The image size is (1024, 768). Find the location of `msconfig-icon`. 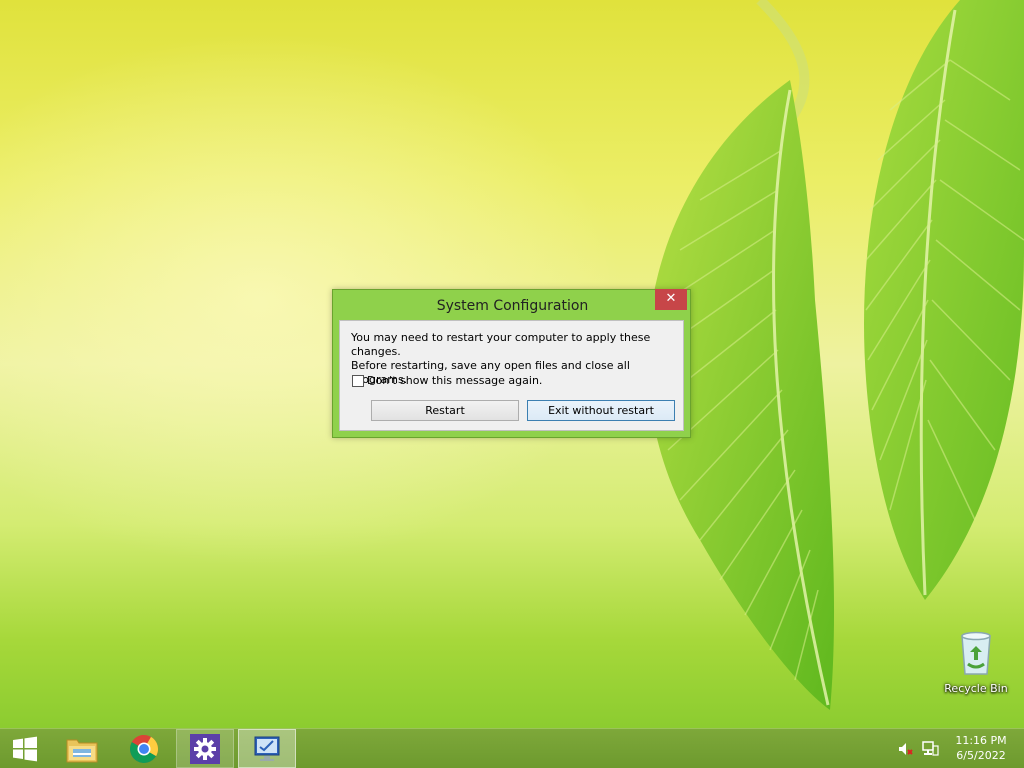

msconfig-icon is located at coordinates (267, 748).